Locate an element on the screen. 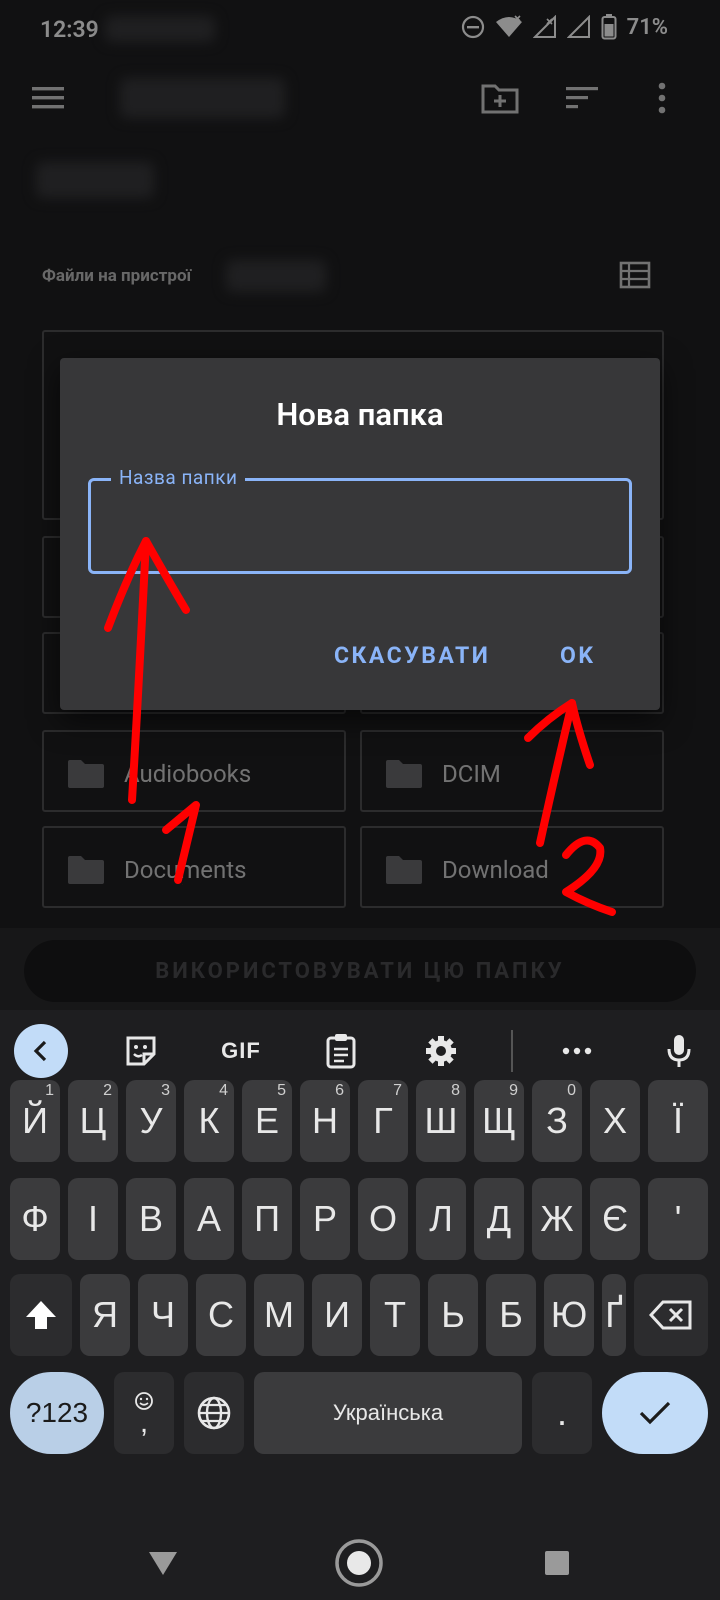 This screenshot has height=1600, width=720. settings-button is located at coordinates (441, 1051).